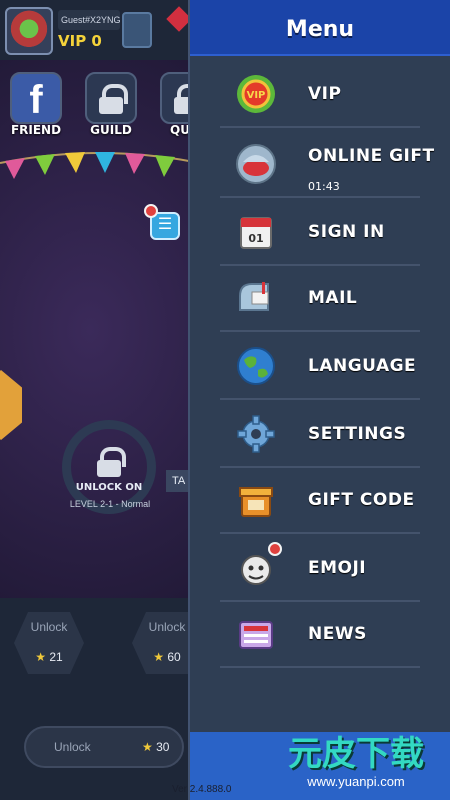 The image size is (450, 800). I want to click on menu-item-emoji: EMOJI, so click(320, 569).